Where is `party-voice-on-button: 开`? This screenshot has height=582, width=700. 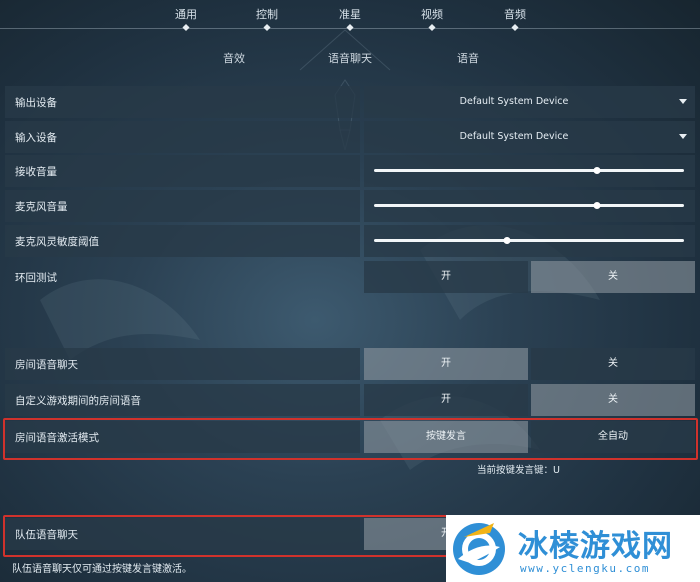
party-voice-on-button: 开 is located at coordinates (446, 364).